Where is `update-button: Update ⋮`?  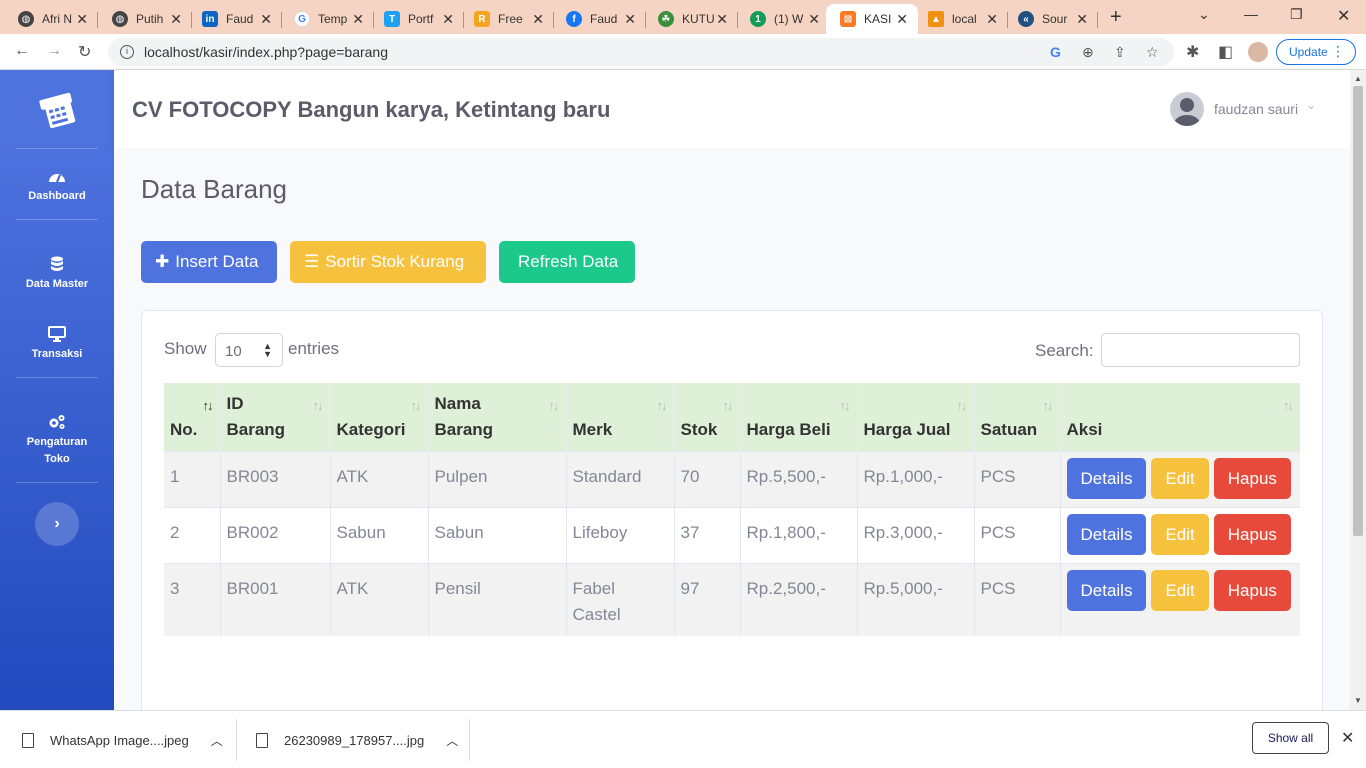
update-button: Update ⋮ is located at coordinates (1316, 52).